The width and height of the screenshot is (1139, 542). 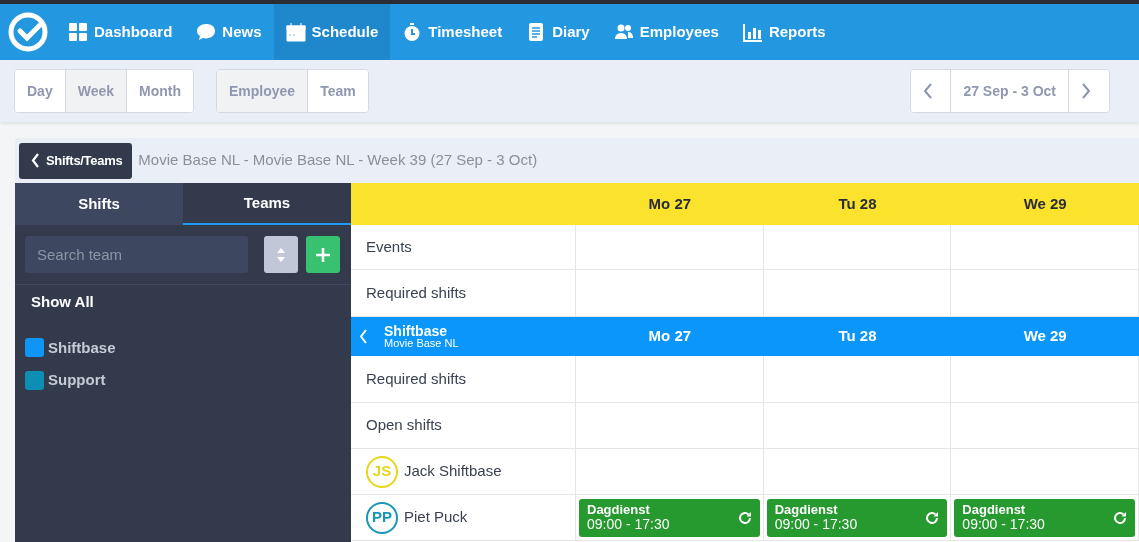 What do you see at coordinates (623, 32) in the screenshot?
I see `people-icon` at bounding box center [623, 32].